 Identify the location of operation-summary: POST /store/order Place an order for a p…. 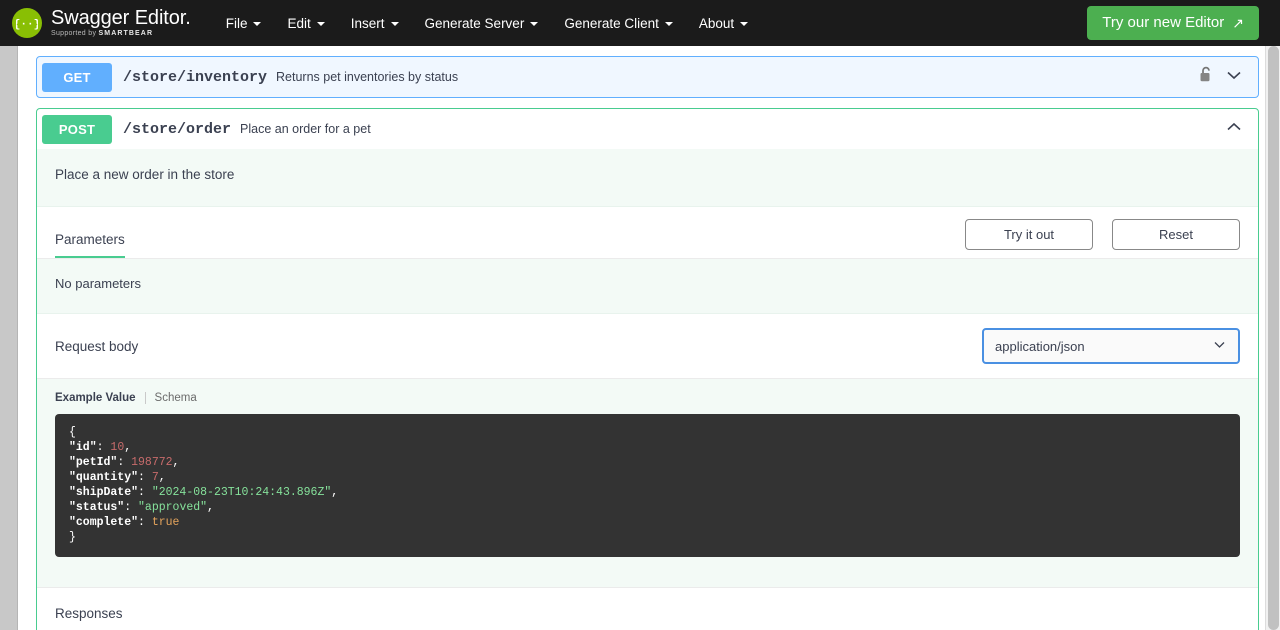
(647, 129).